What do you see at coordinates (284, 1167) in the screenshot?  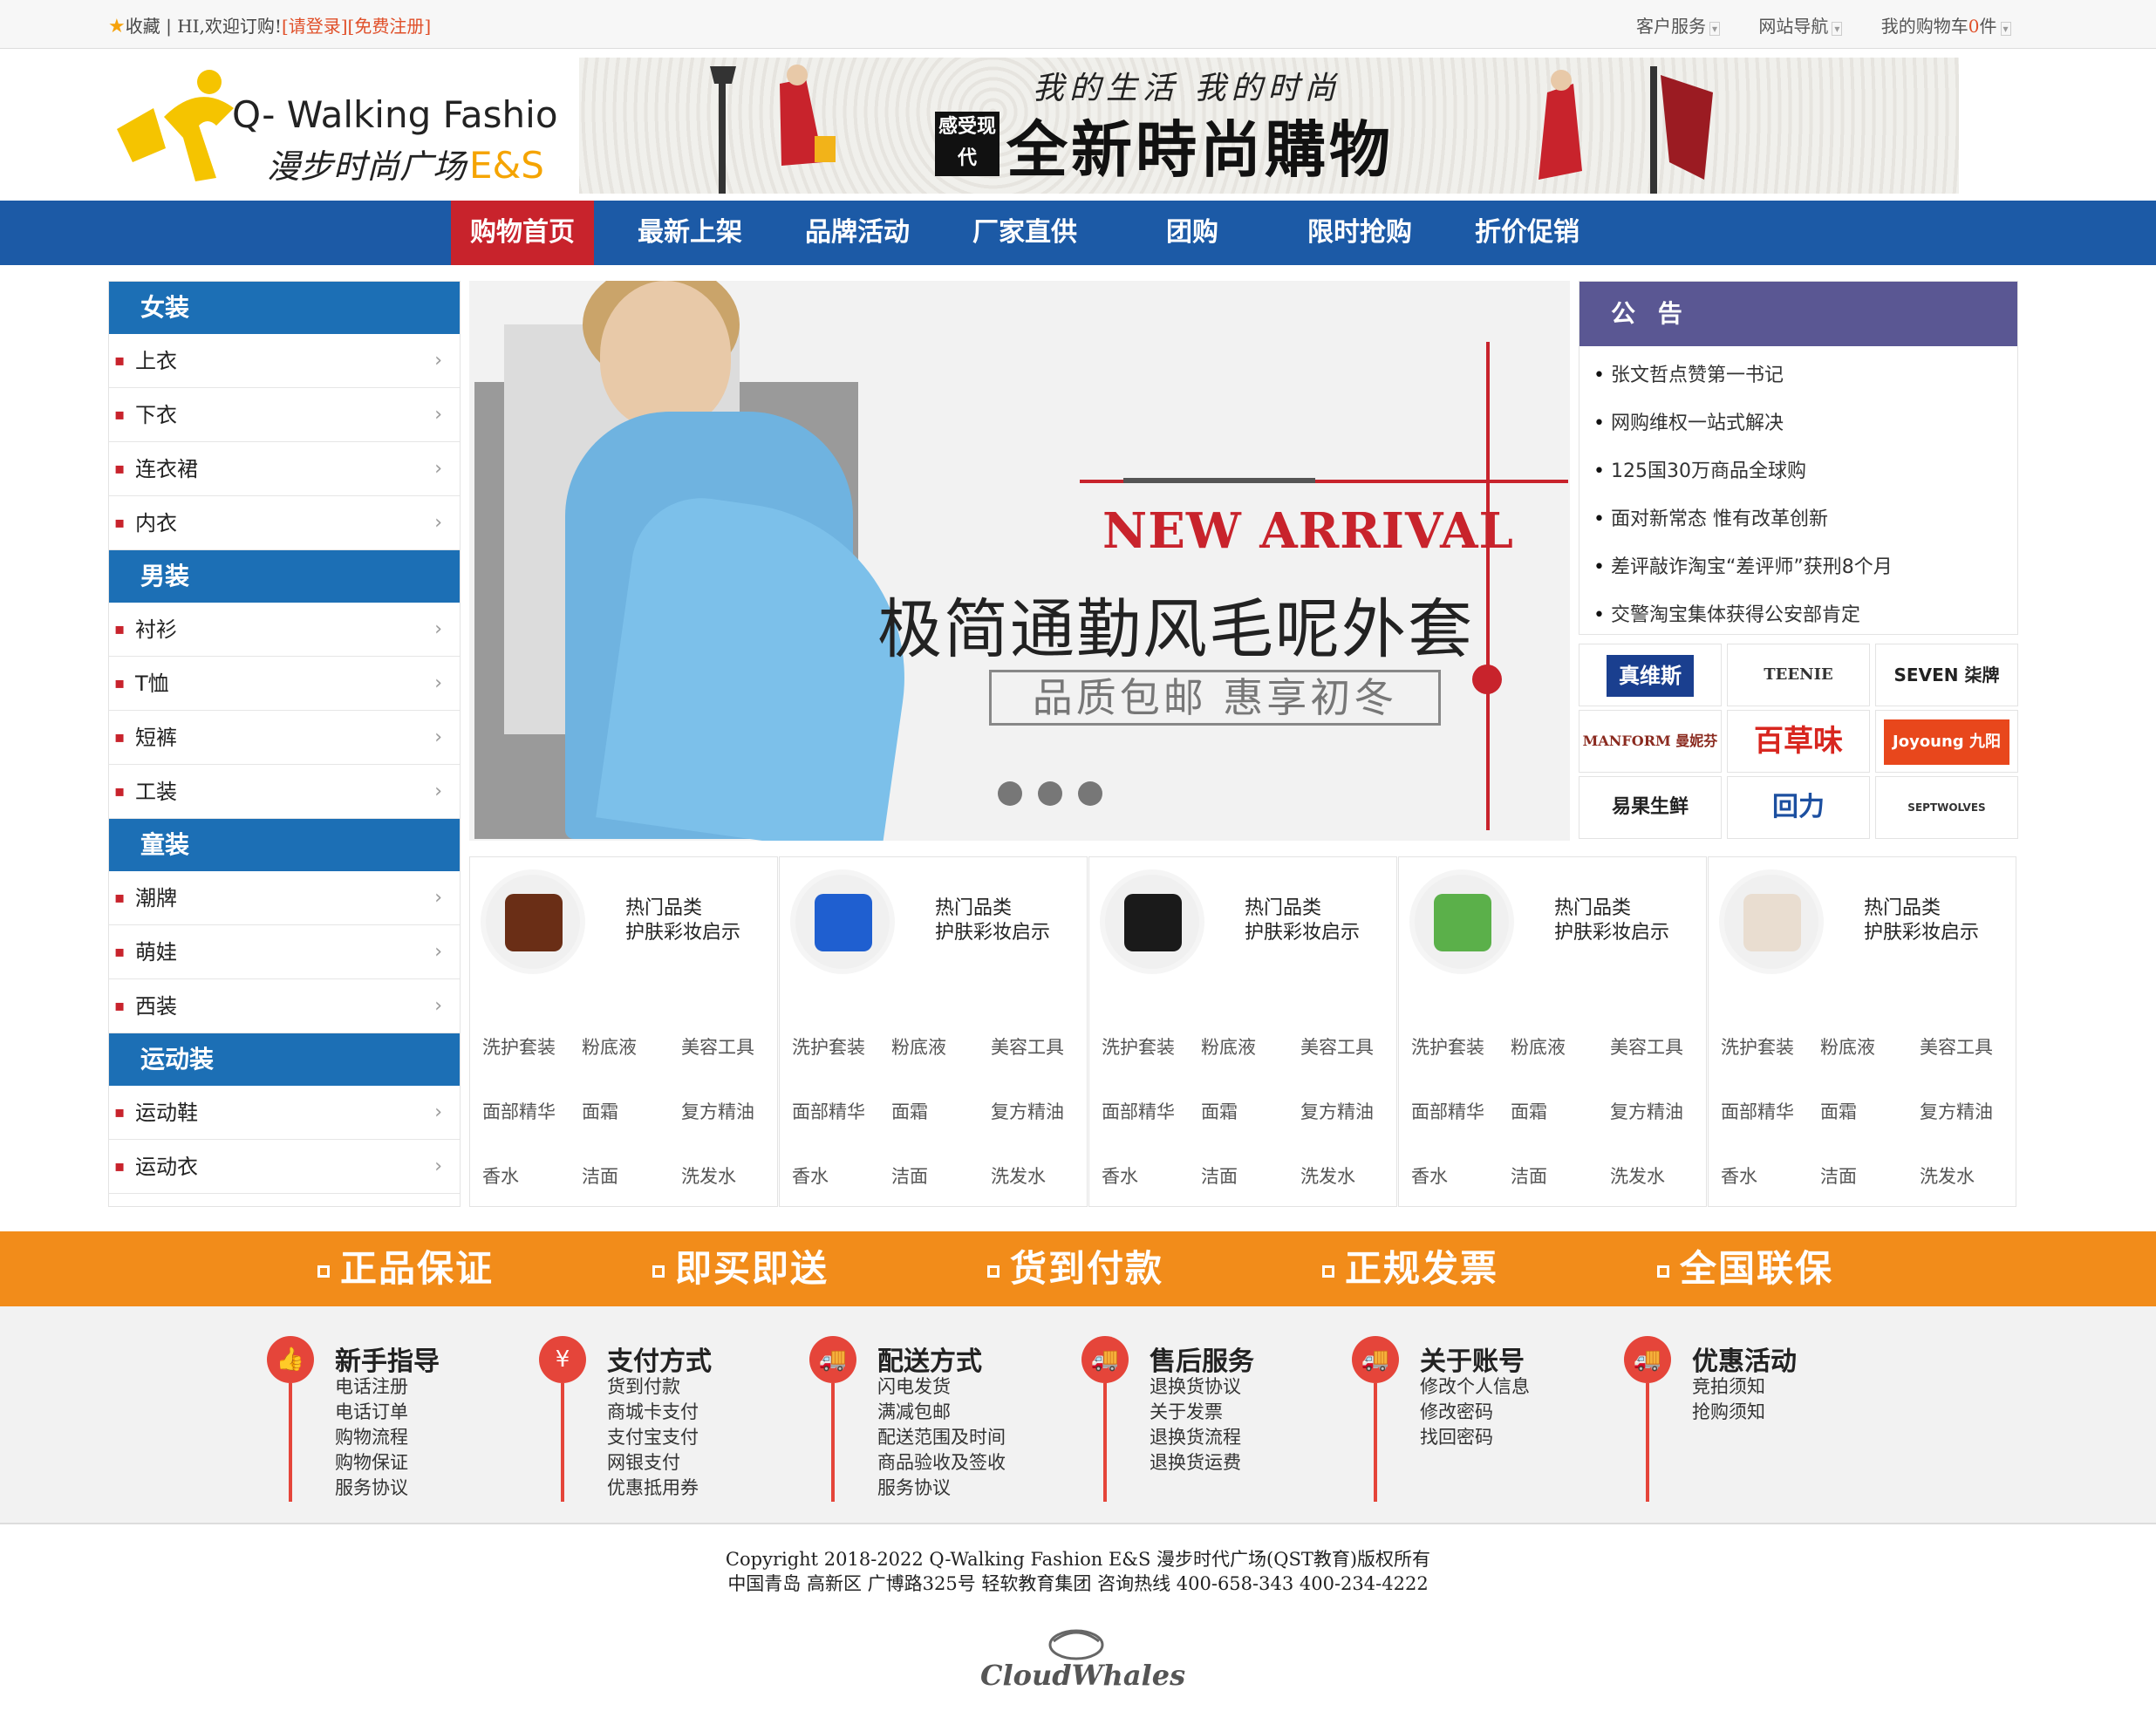 I see `category-item: ▪ 运动衣 ›` at bounding box center [284, 1167].